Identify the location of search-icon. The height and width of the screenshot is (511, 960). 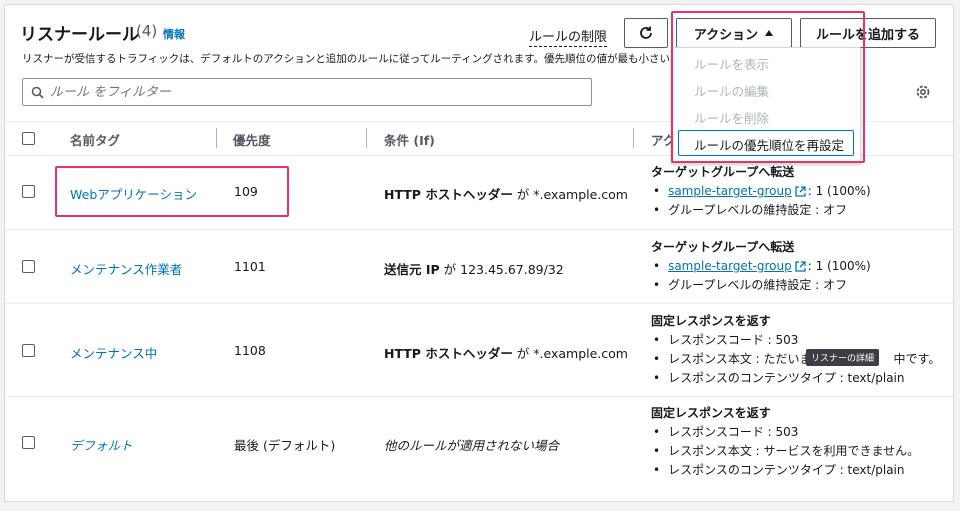
(37, 92).